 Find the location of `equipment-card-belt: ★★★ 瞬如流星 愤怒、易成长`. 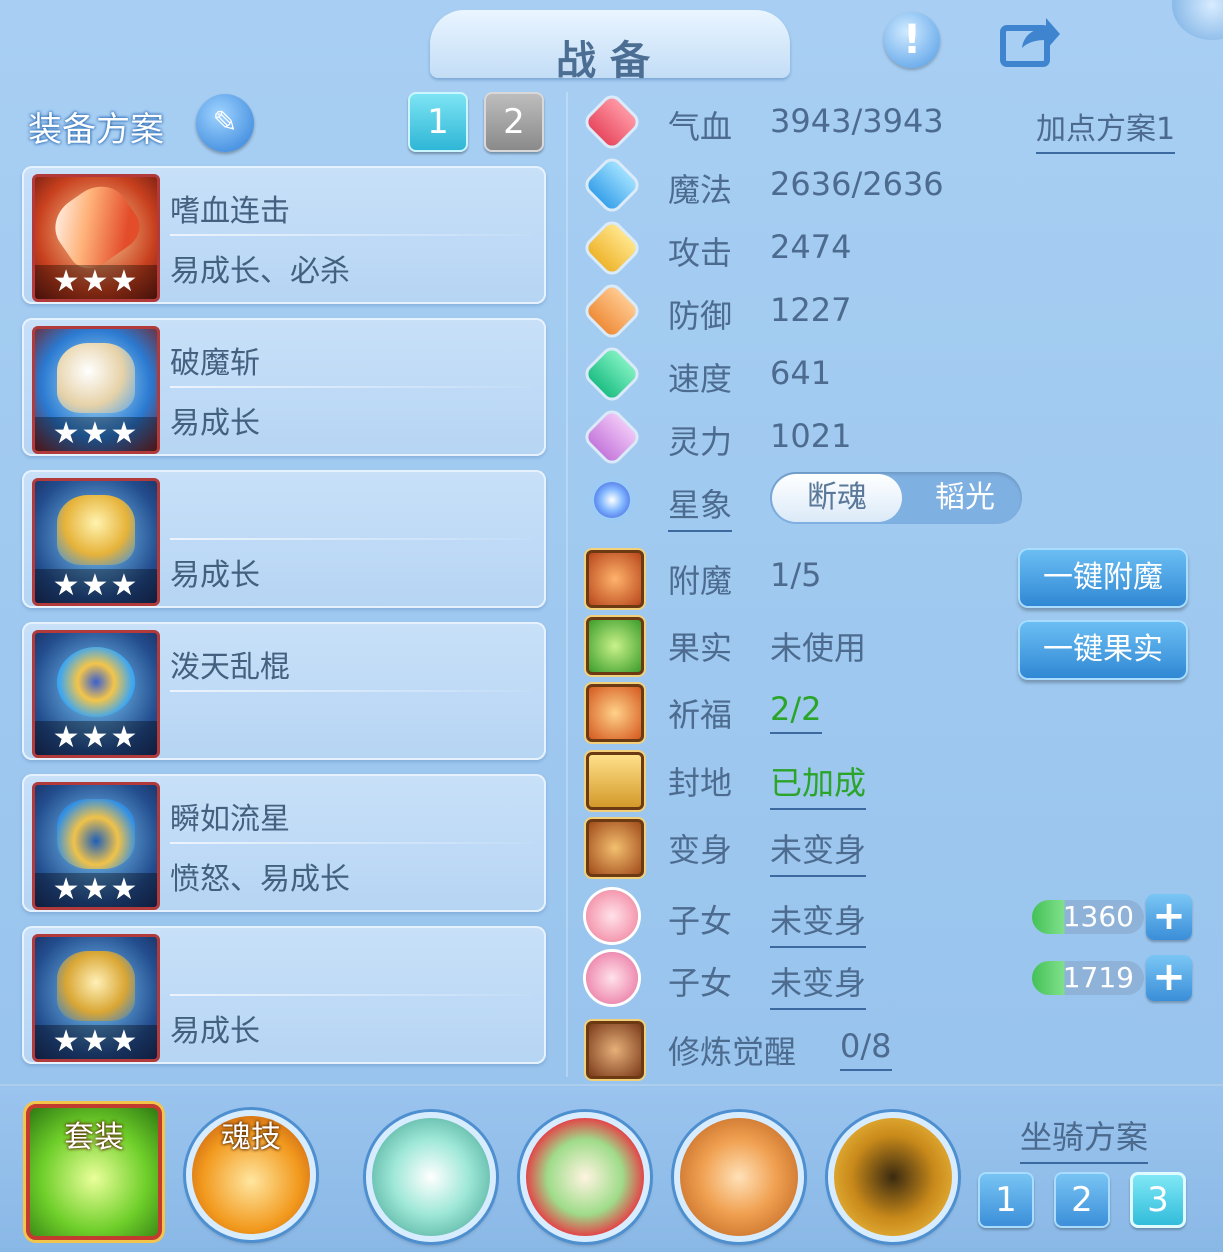

equipment-card-belt: ★★★ 瞬如流星 愤怒、易成长 is located at coordinates (284, 843).